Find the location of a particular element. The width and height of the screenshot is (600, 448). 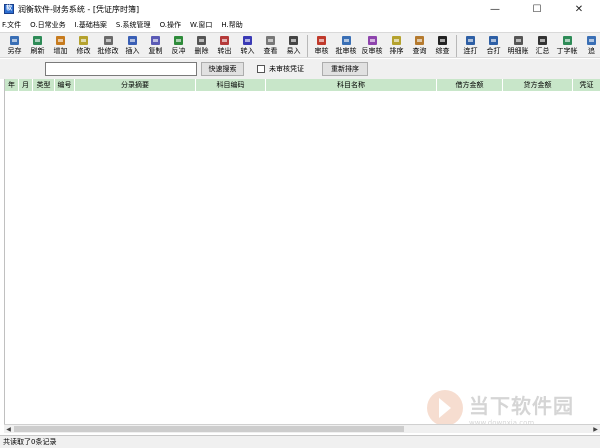

toolbar-label: 易入 is located at coordinates (293, 51).